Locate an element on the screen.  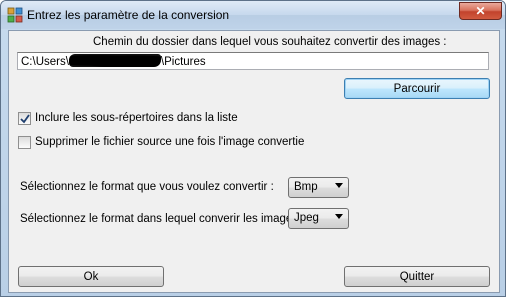
target-format-select: Jpeg is located at coordinates (318, 218).